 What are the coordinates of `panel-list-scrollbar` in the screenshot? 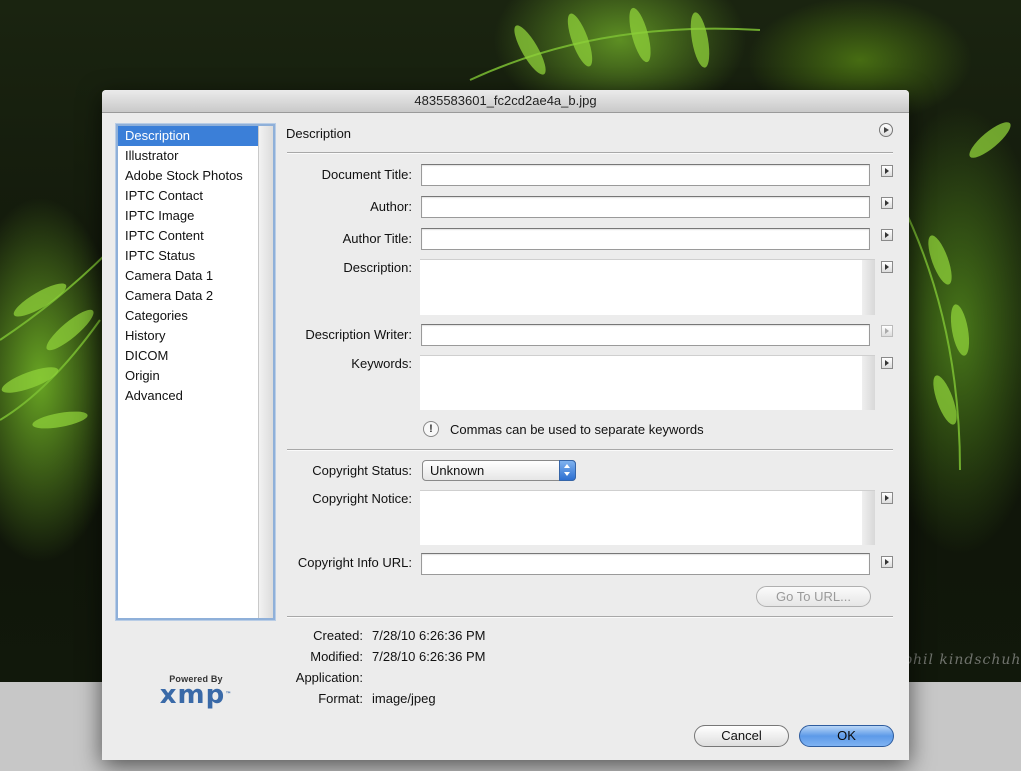 It's located at (265, 372).